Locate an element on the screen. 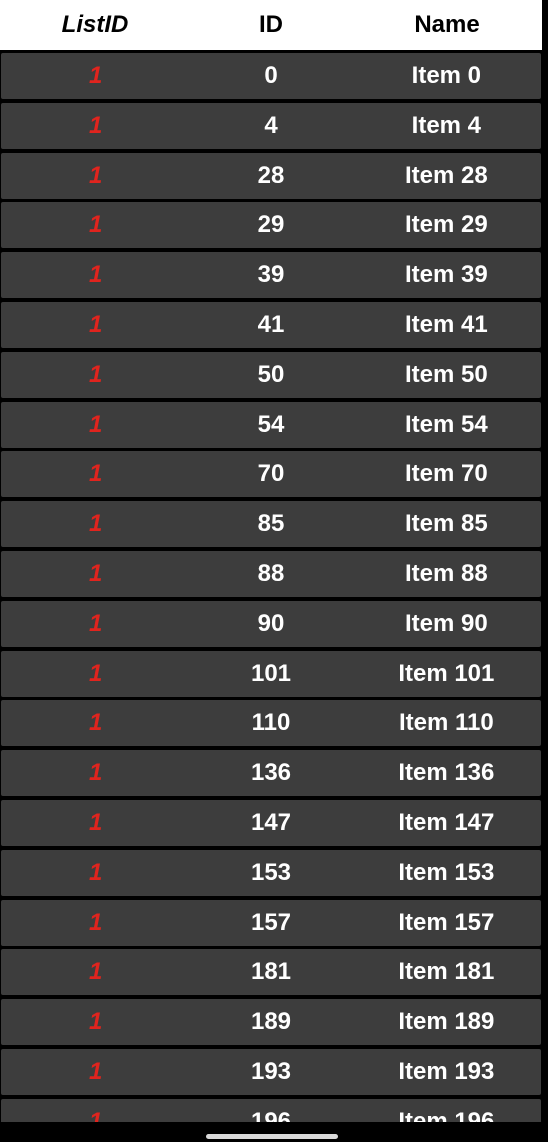  table-row: 1 29 Item 29 is located at coordinates (271, 225).